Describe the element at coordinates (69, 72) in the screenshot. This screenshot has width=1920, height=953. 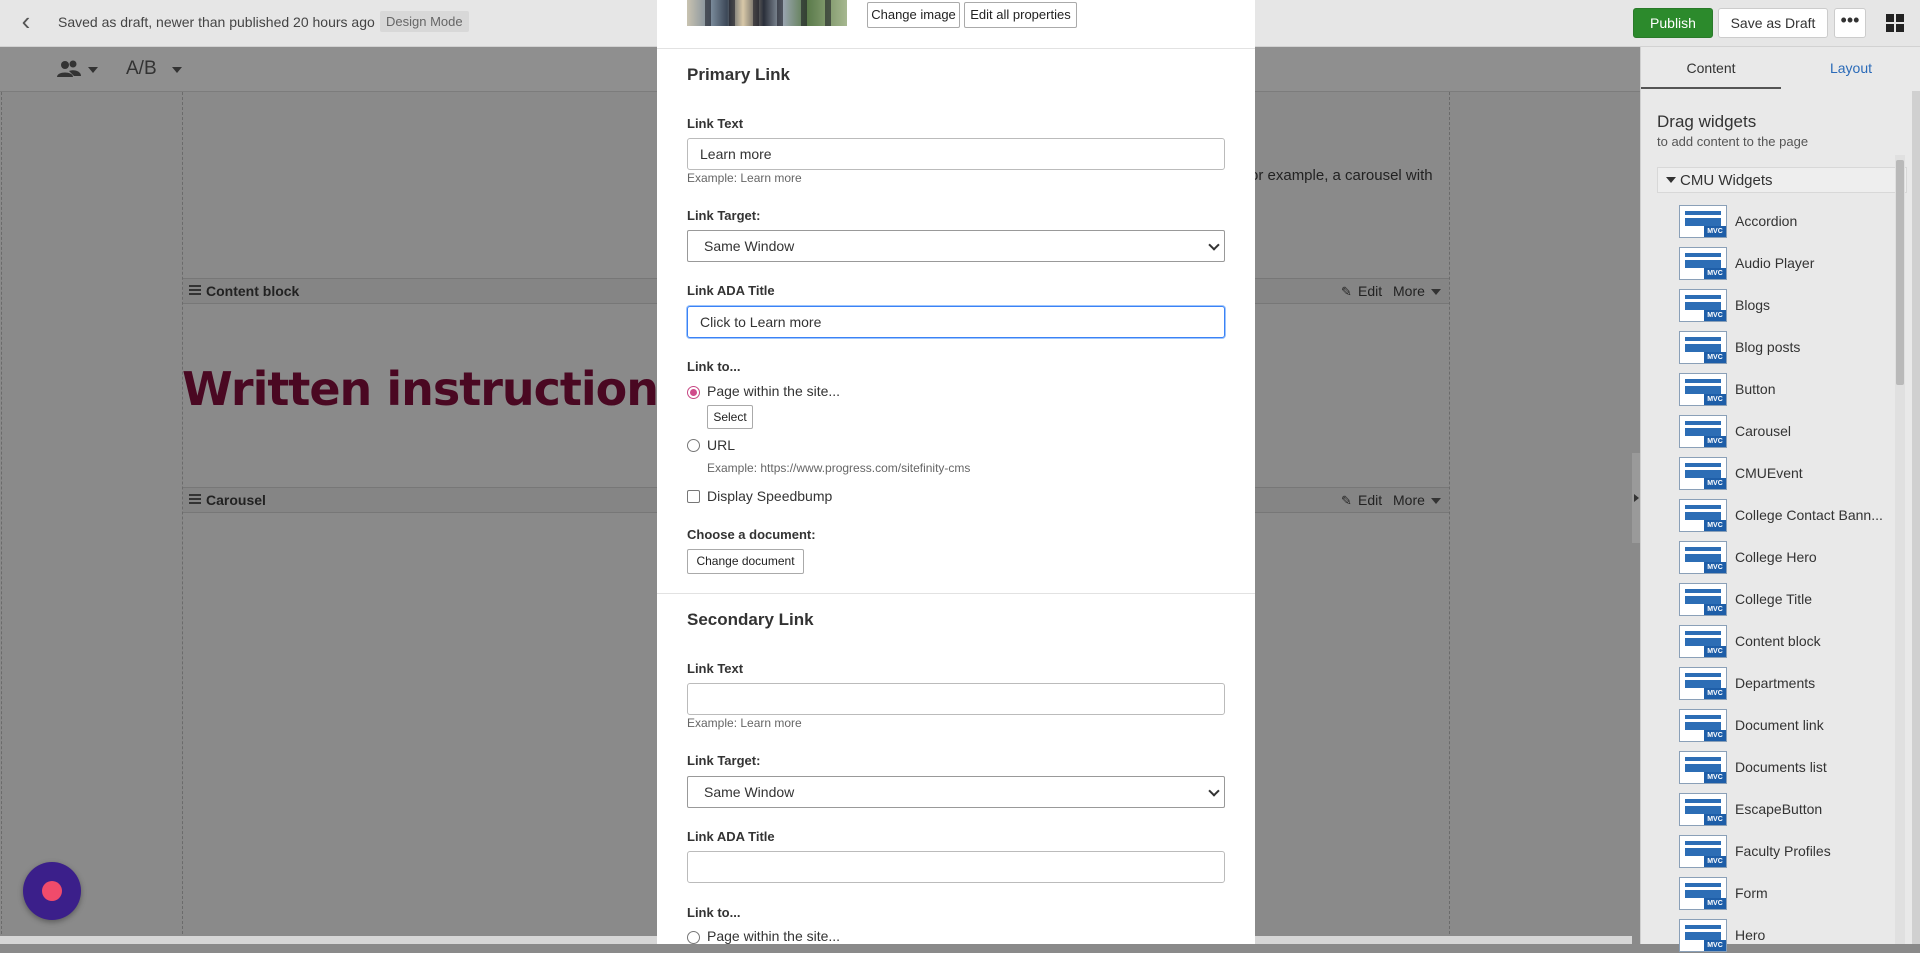
I see `users-icon` at that location.